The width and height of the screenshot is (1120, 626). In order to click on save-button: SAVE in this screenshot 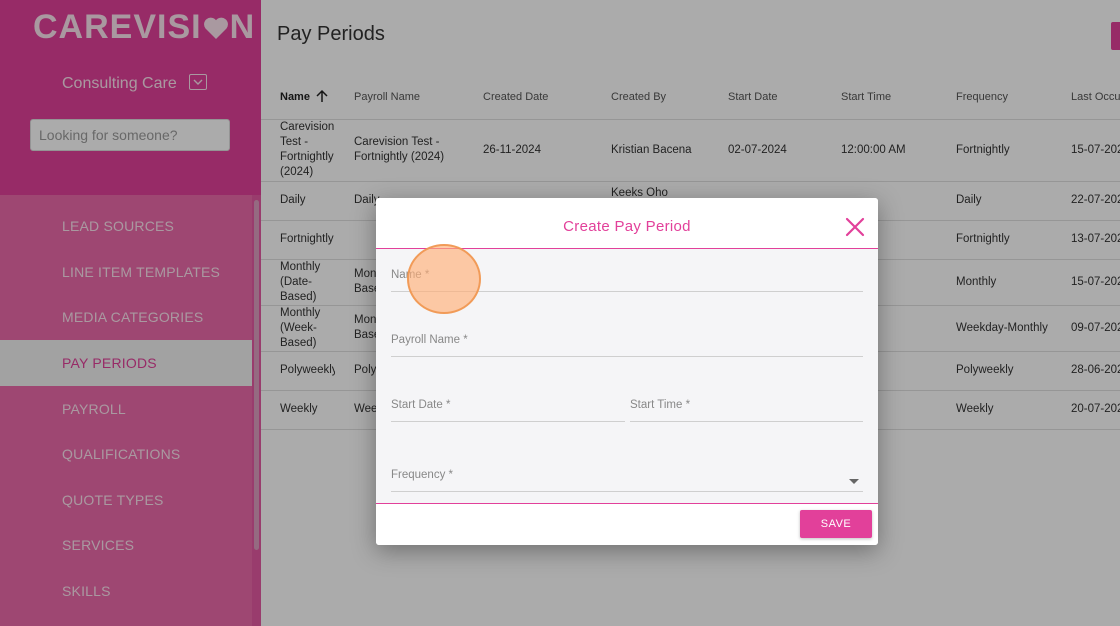, I will do `click(836, 524)`.